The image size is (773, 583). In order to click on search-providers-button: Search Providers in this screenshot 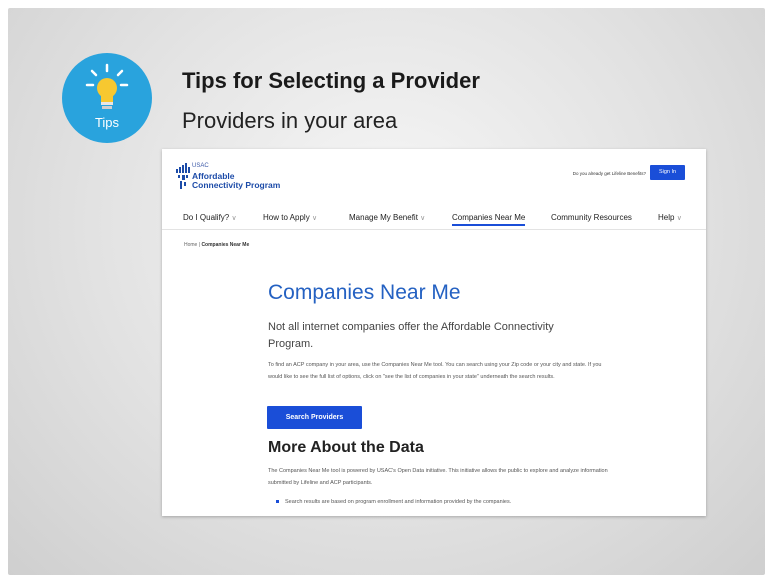, I will do `click(314, 417)`.